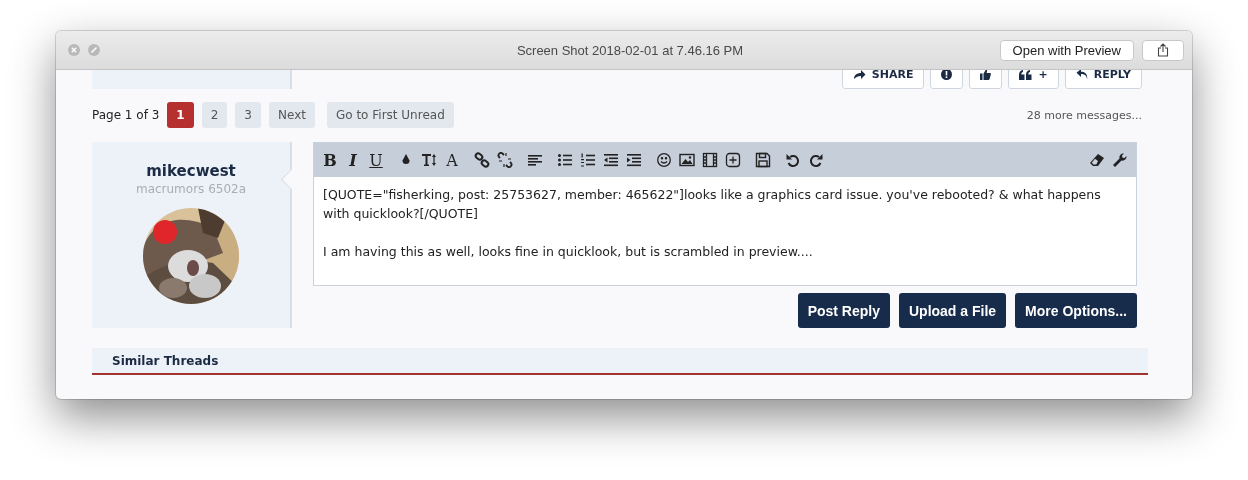  Describe the element at coordinates (793, 160) in the screenshot. I see `undo-icon` at that location.